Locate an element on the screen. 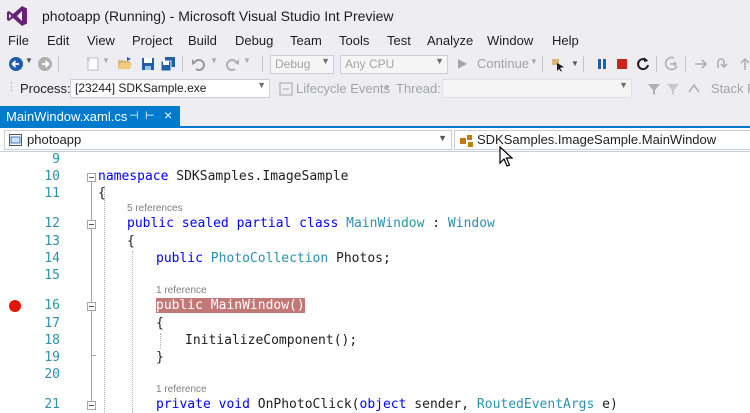 Image resolution: width=750 pixels, height=413 pixels. line-number: 14 is located at coordinates (52, 258).